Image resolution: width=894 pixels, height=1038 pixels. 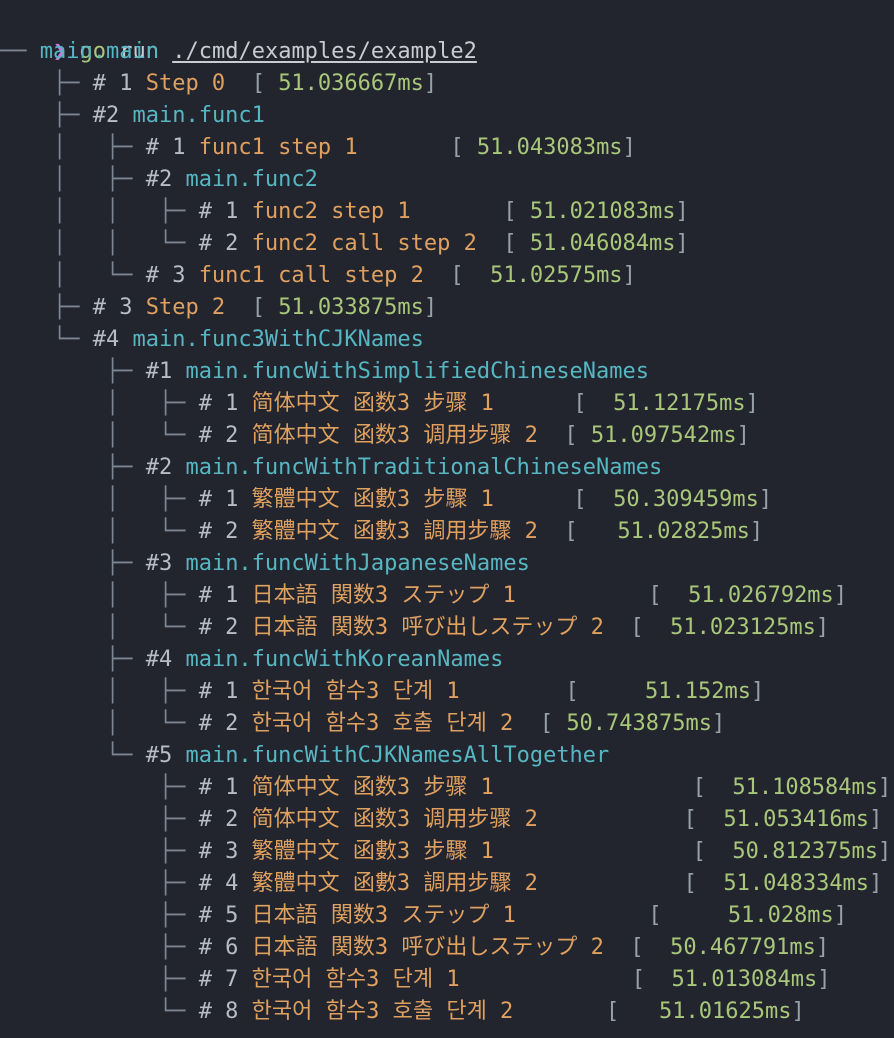 What do you see at coordinates (225, 979) in the screenshot?
I see `trace-index: # 7` at bounding box center [225, 979].